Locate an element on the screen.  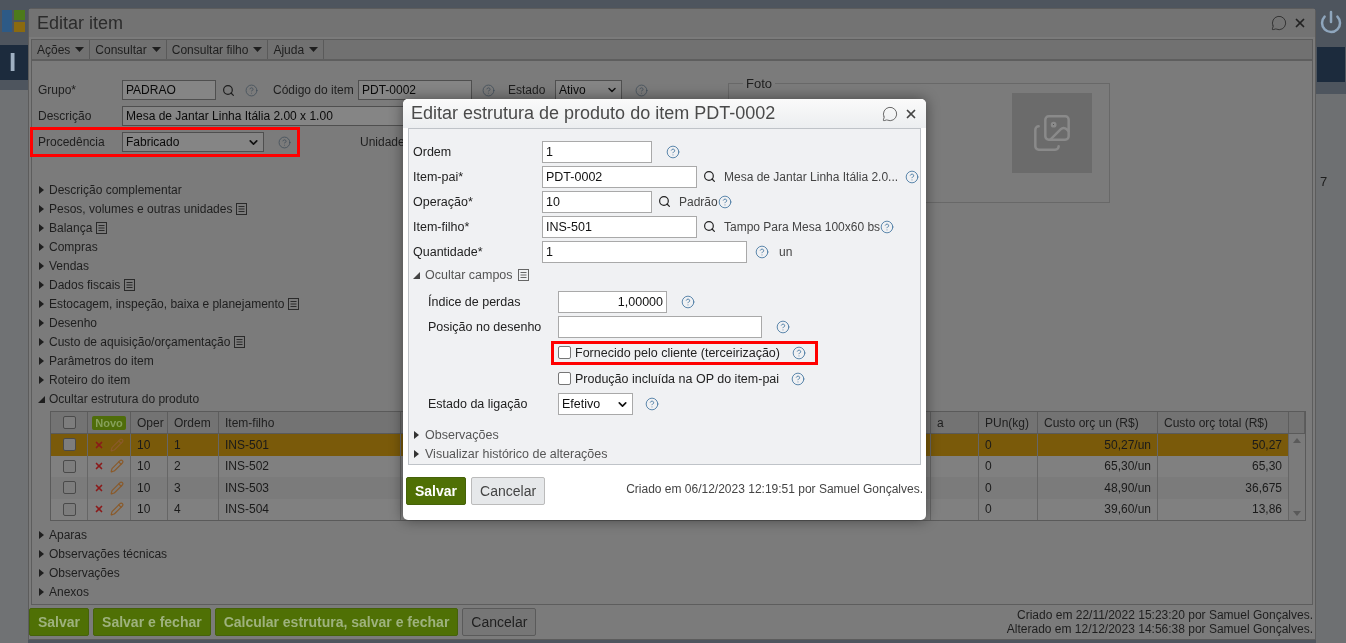
table-cell: 3 is located at coordinates (177, 487).